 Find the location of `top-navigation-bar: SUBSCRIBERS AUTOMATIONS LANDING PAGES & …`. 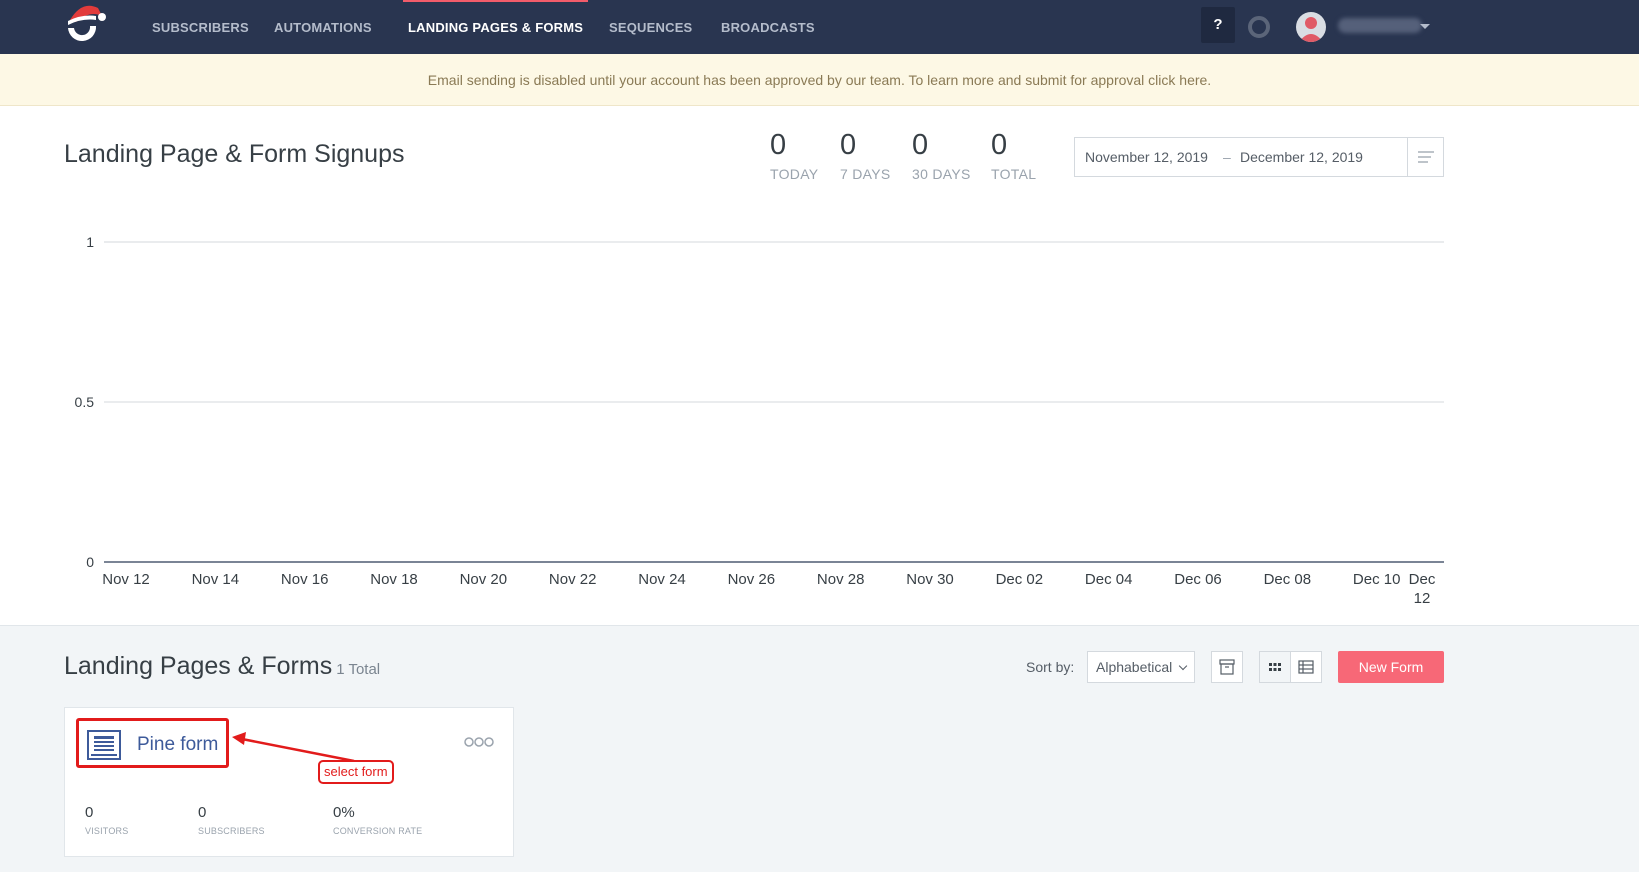

top-navigation-bar: SUBSCRIBERS AUTOMATIONS LANDING PAGES & … is located at coordinates (819, 27).